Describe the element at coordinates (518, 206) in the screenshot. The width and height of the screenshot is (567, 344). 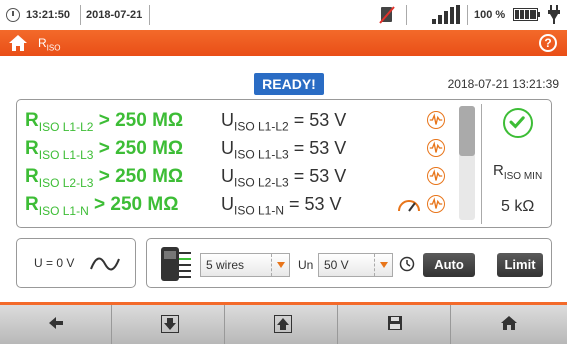
I see `riso-min-value: 5 kΩ` at that location.